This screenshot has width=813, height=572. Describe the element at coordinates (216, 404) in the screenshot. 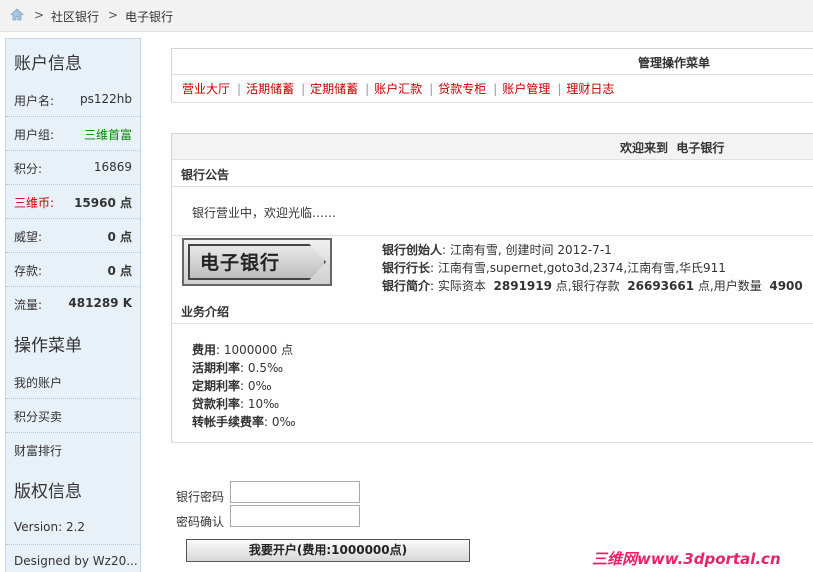

I see `biz-loan-label: 贷款利率` at that location.